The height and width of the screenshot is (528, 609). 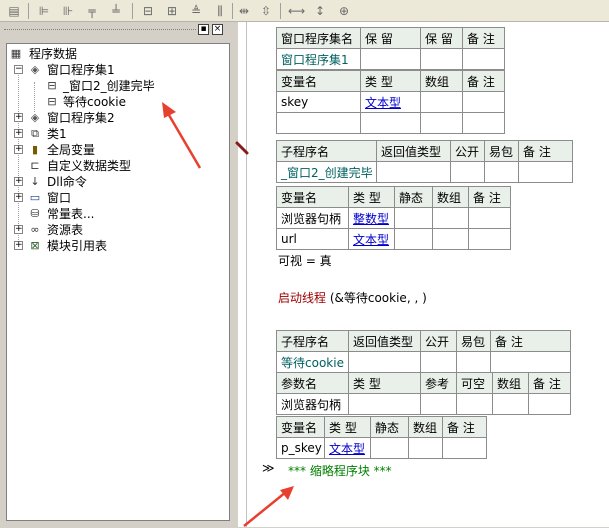 I want to click on align-center-icon: ⊪, so click(x=68, y=11).